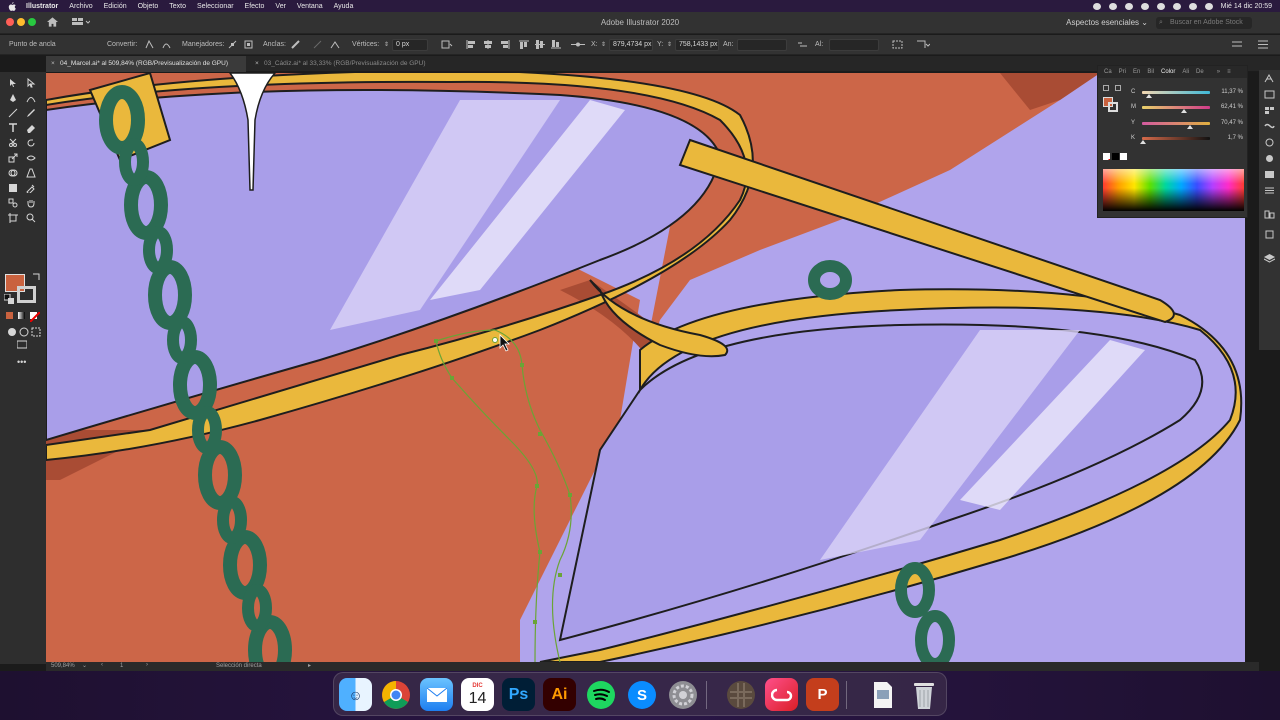 The image size is (1280, 720). What do you see at coordinates (682, 694) in the screenshot?
I see `system-settings-icon` at bounding box center [682, 694].